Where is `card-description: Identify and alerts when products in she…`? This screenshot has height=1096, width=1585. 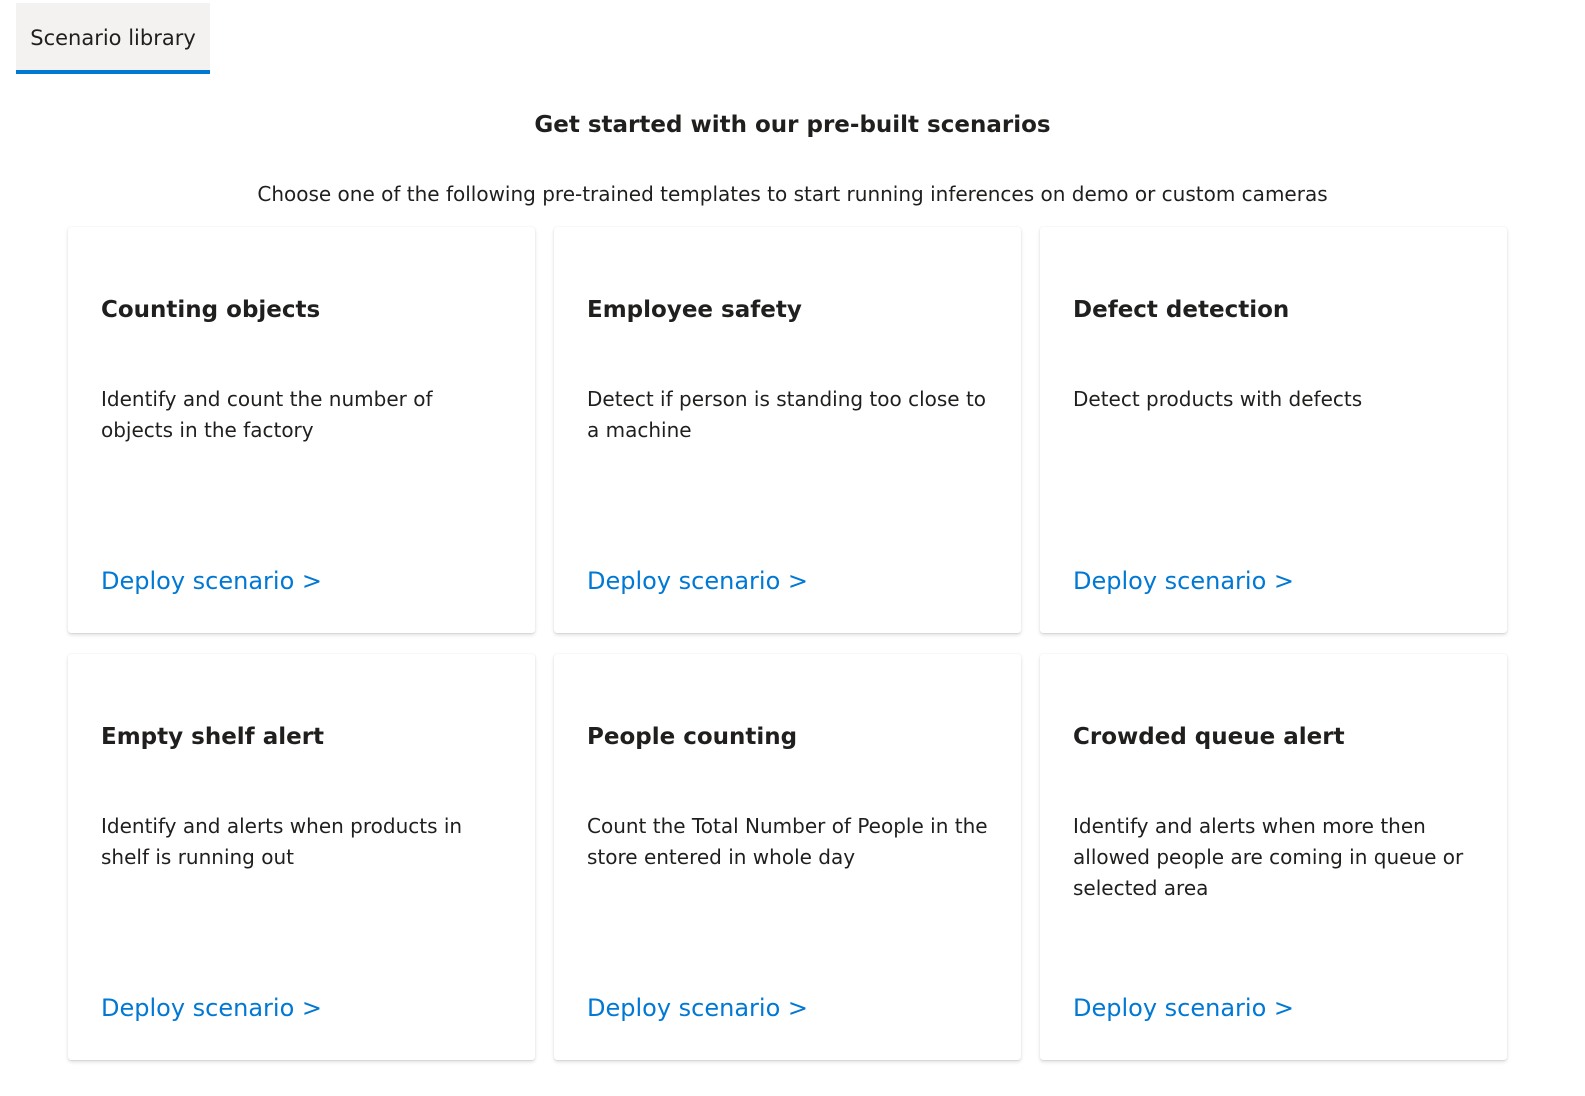
card-description: Identify and alerts when products in she… is located at coordinates (282, 841).